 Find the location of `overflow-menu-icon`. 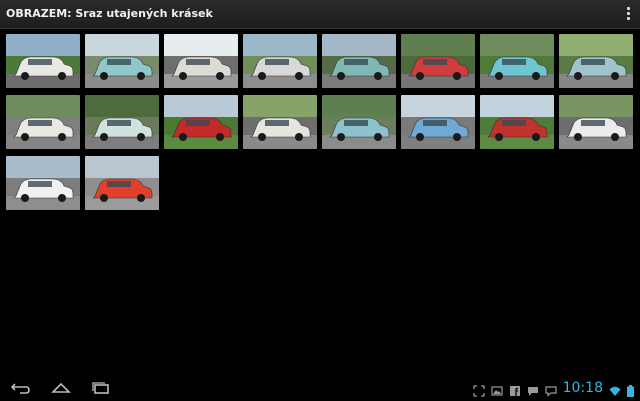

overflow-menu-icon is located at coordinates (628, 14).